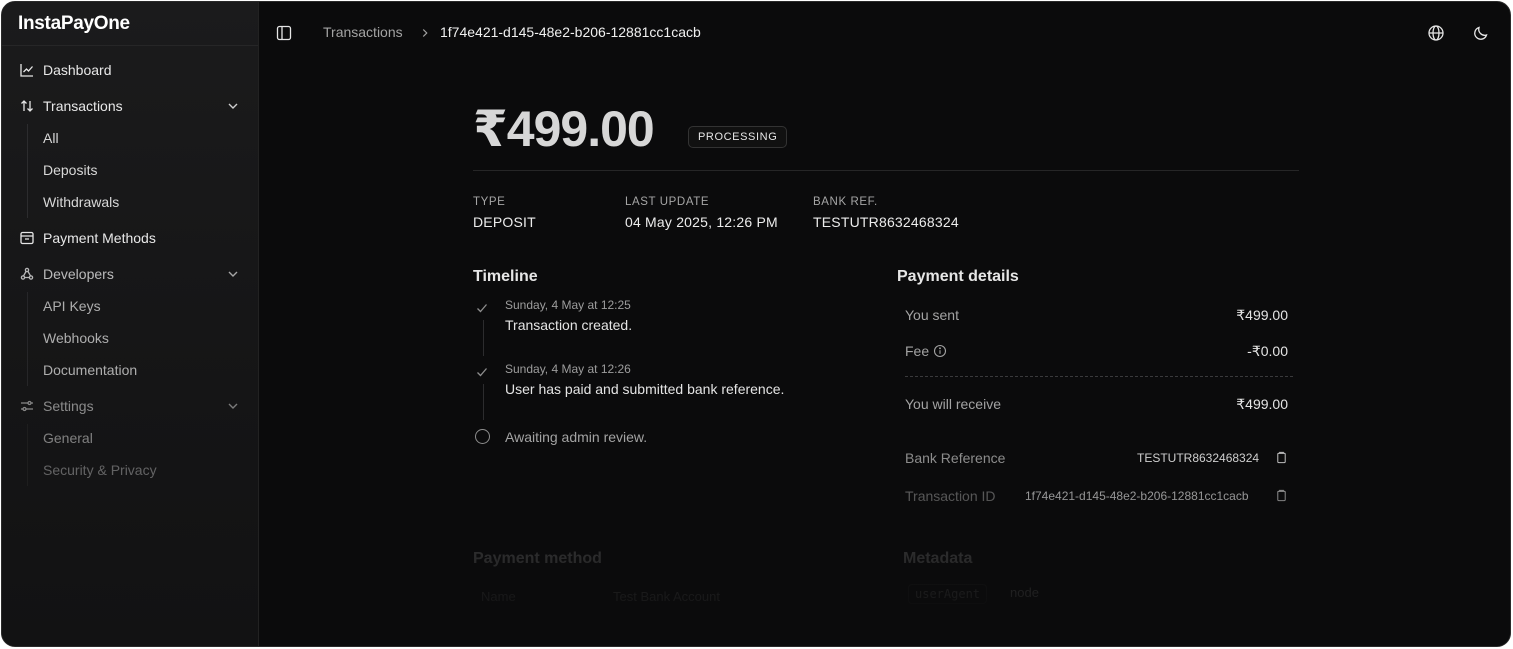  I want to click on sidebar-item-documentation: Documentation, so click(86, 370).